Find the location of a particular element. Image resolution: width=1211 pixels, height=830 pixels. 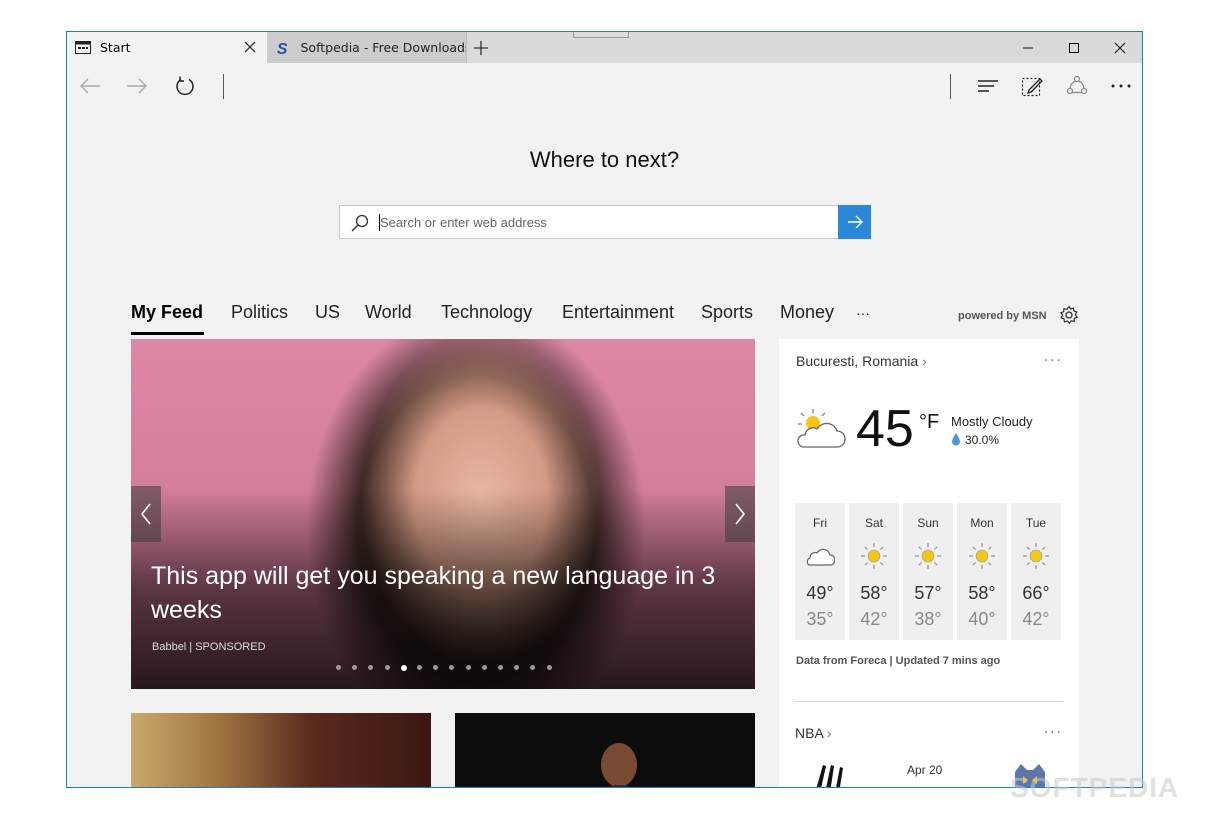

tab-entertainment: Entertainment is located at coordinates (618, 312).